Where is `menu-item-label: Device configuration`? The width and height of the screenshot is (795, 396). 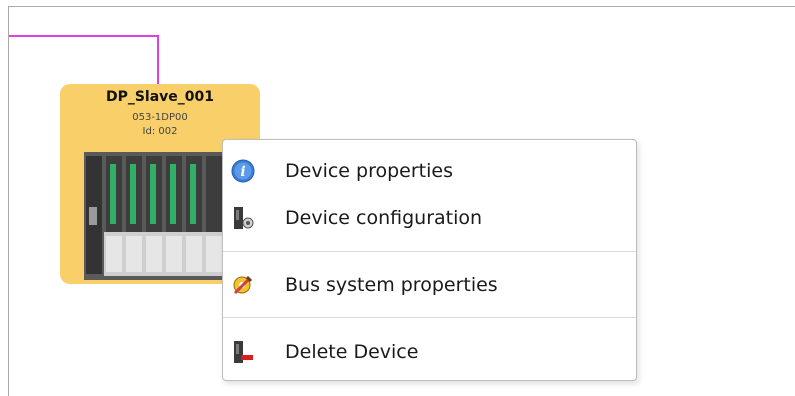 menu-item-label: Device configuration is located at coordinates (384, 218).